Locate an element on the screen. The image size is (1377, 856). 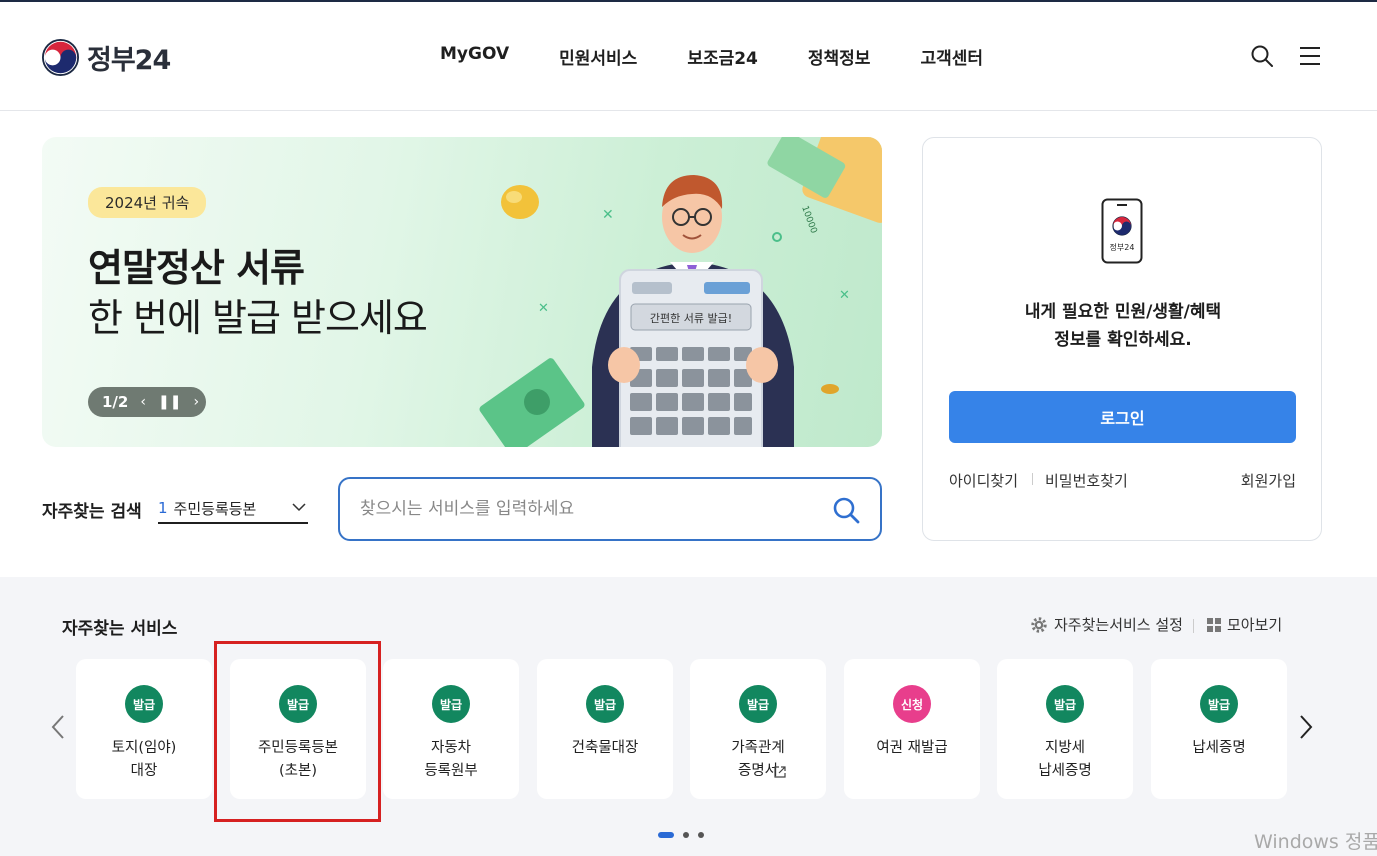
chevron-right-icon is located at coordinates (1306, 727).